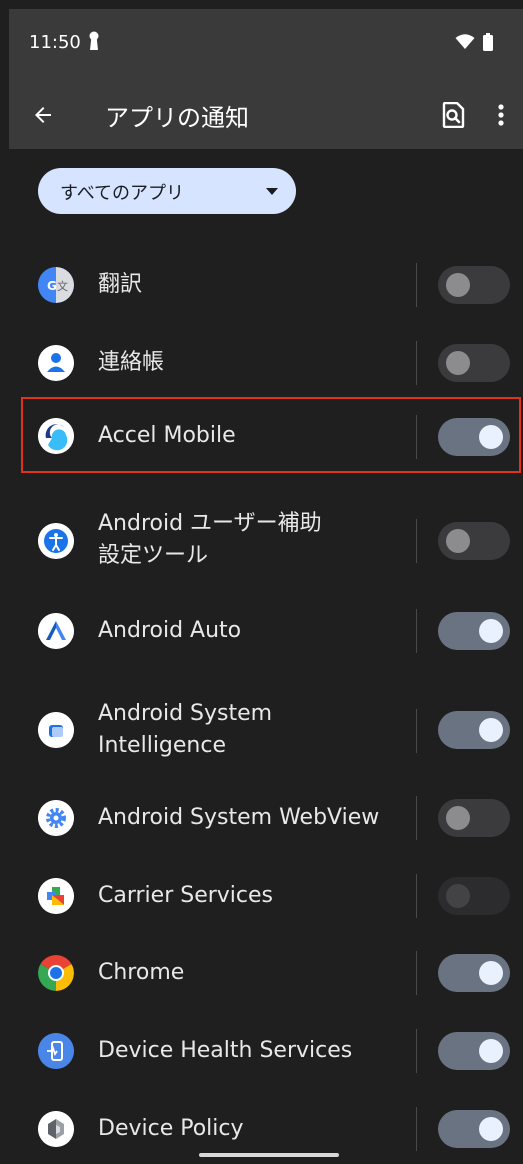  Describe the element at coordinates (266, 973) in the screenshot. I see `app-row-chrome: Chrome` at that location.